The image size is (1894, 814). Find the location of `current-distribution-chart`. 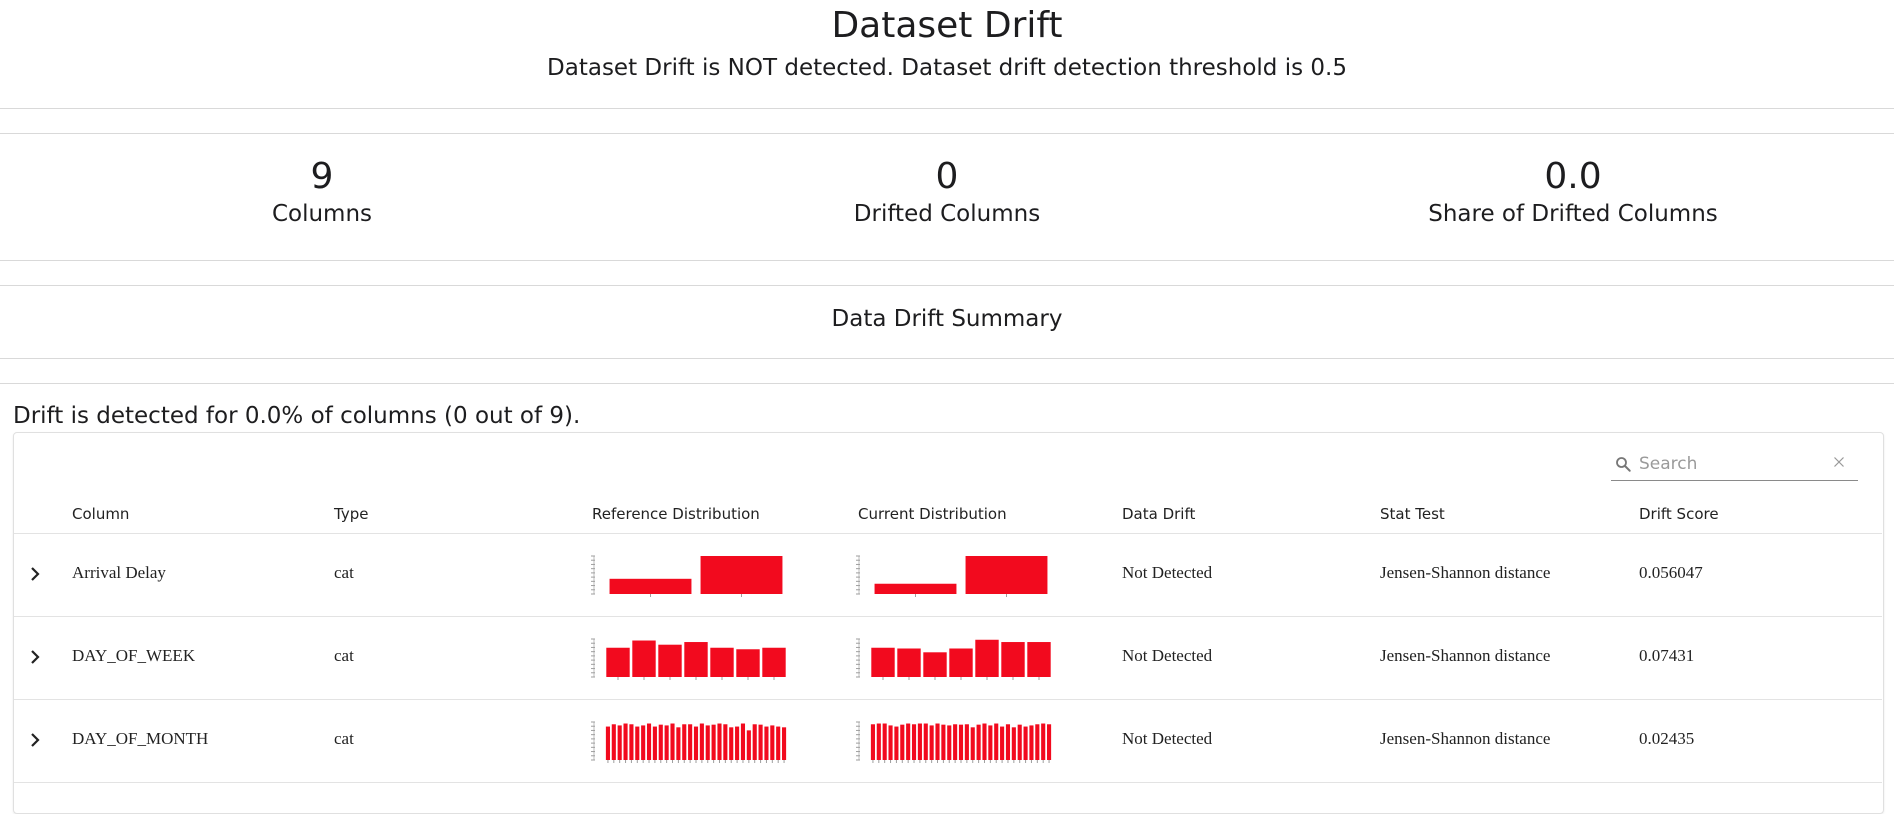

current-distribution-chart is located at coordinates (953, 659).